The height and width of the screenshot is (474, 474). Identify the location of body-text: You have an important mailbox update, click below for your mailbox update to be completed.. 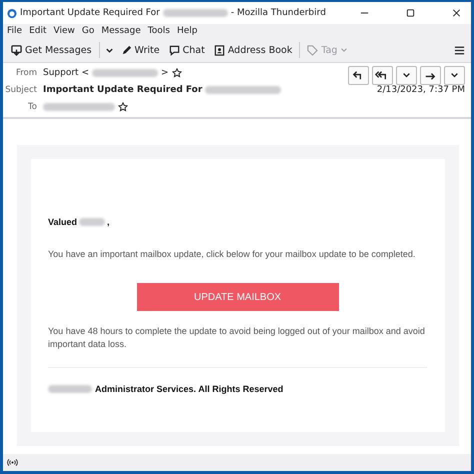
(232, 254).